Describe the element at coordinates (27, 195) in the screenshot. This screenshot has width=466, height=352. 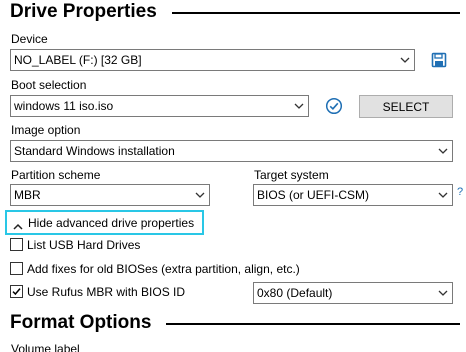
I see `partition-scheme-value: MBR` at that location.